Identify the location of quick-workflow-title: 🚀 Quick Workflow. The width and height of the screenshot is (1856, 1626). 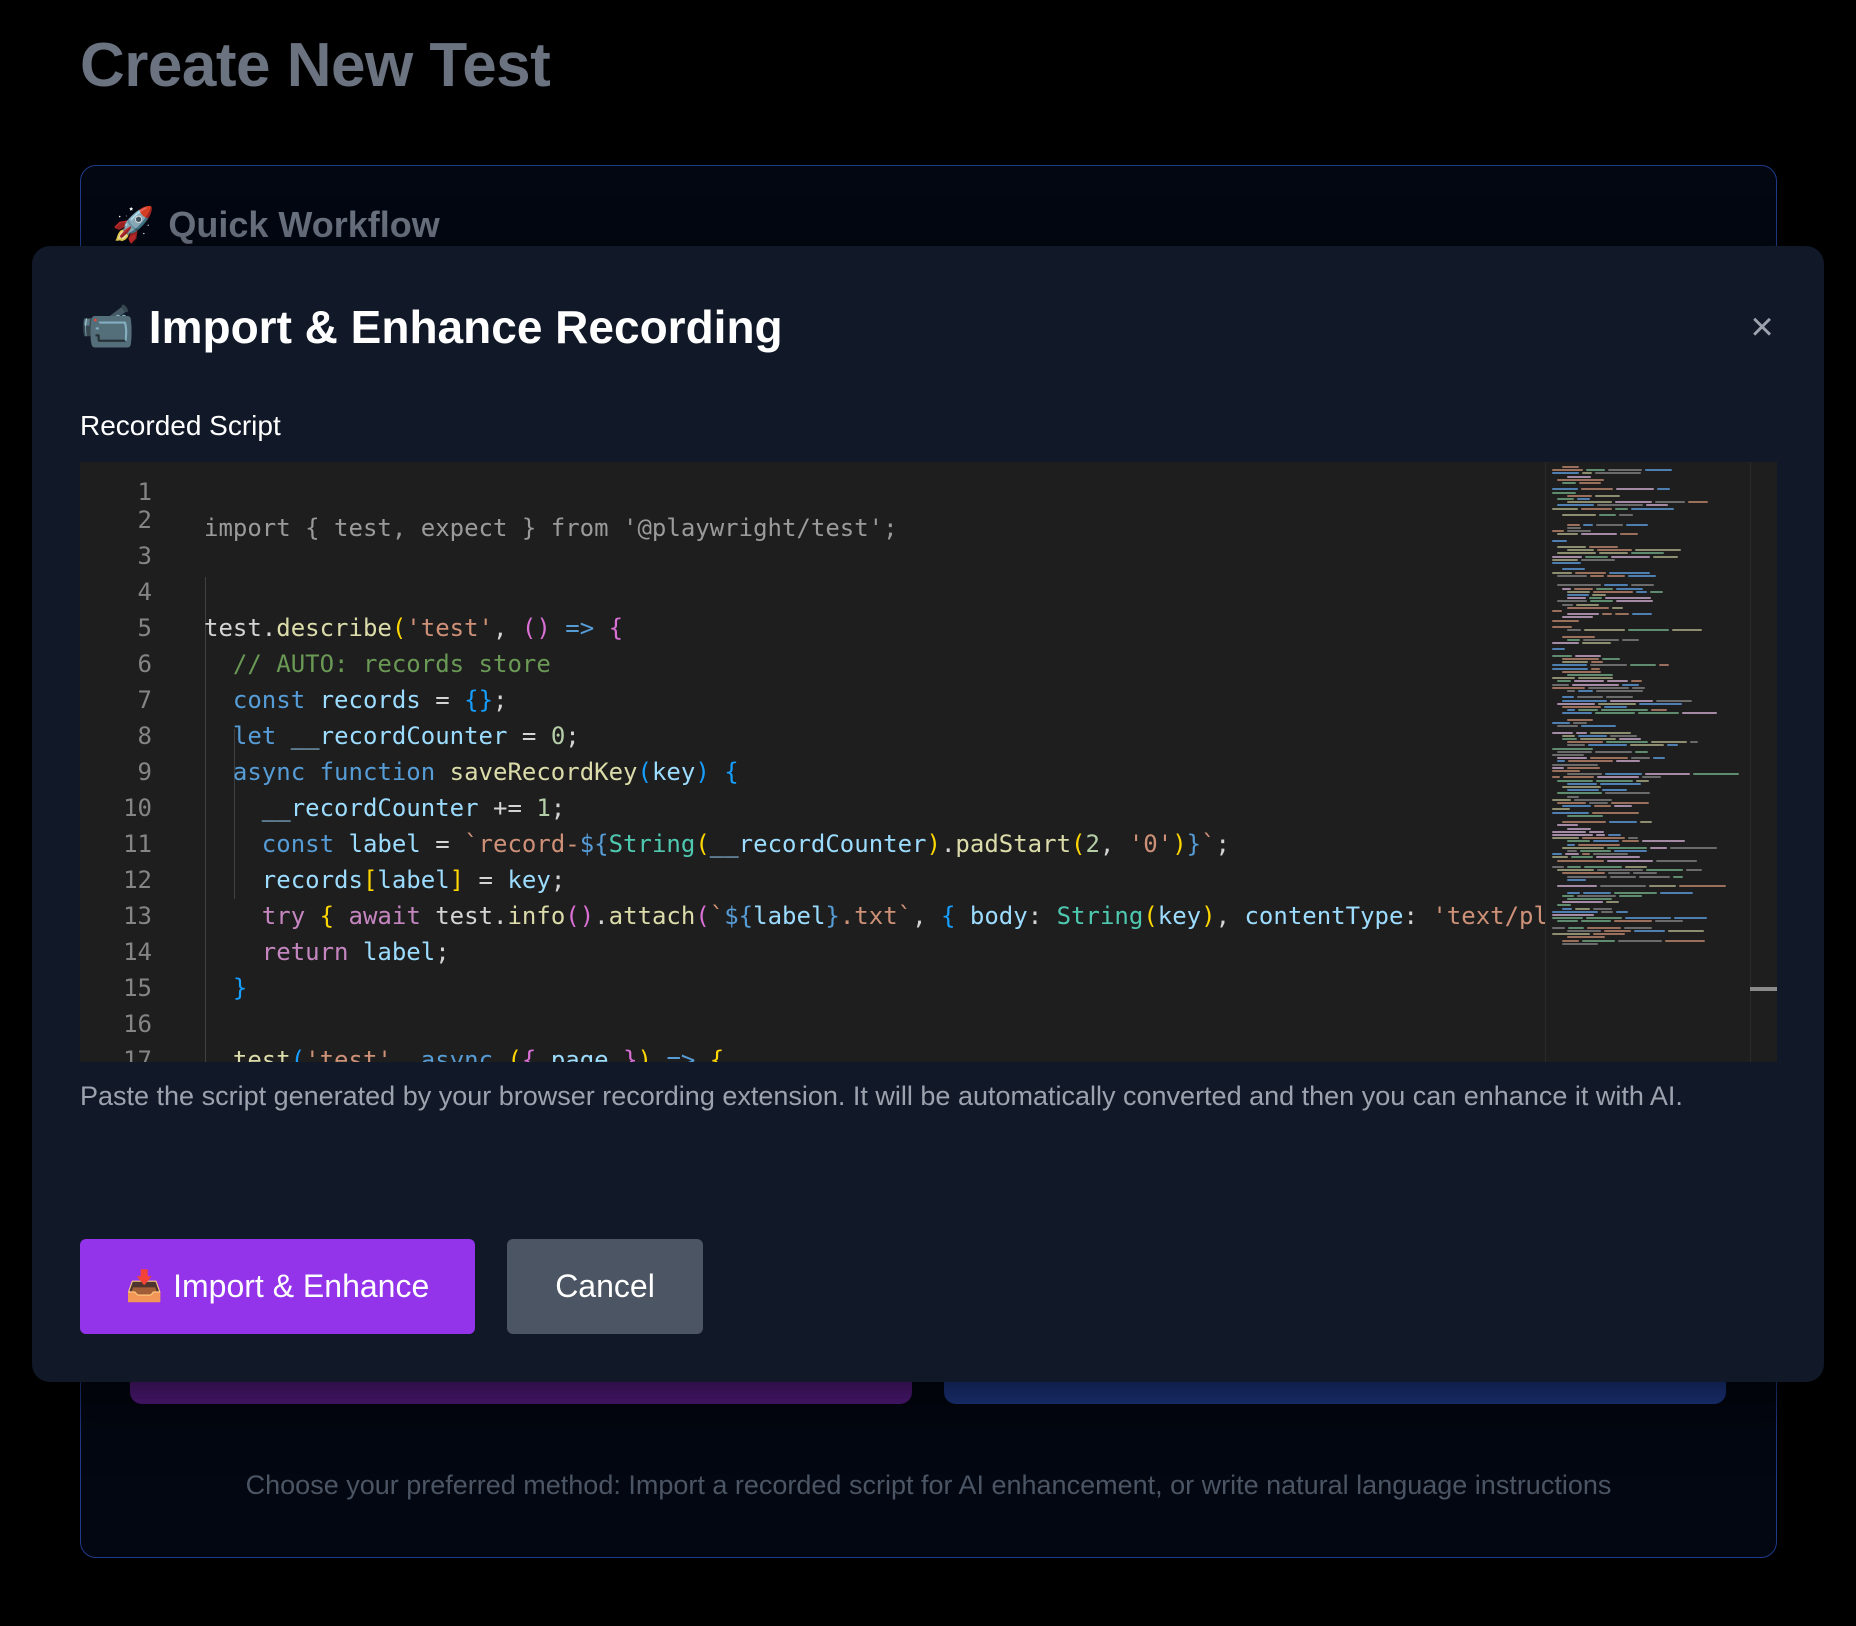
(276, 225).